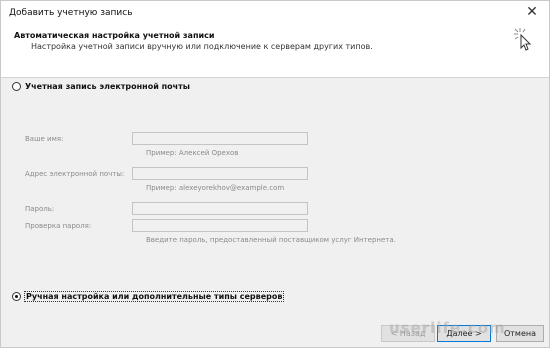  I want to click on email-account-option: Учетная запись электронной почты, so click(101, 86).